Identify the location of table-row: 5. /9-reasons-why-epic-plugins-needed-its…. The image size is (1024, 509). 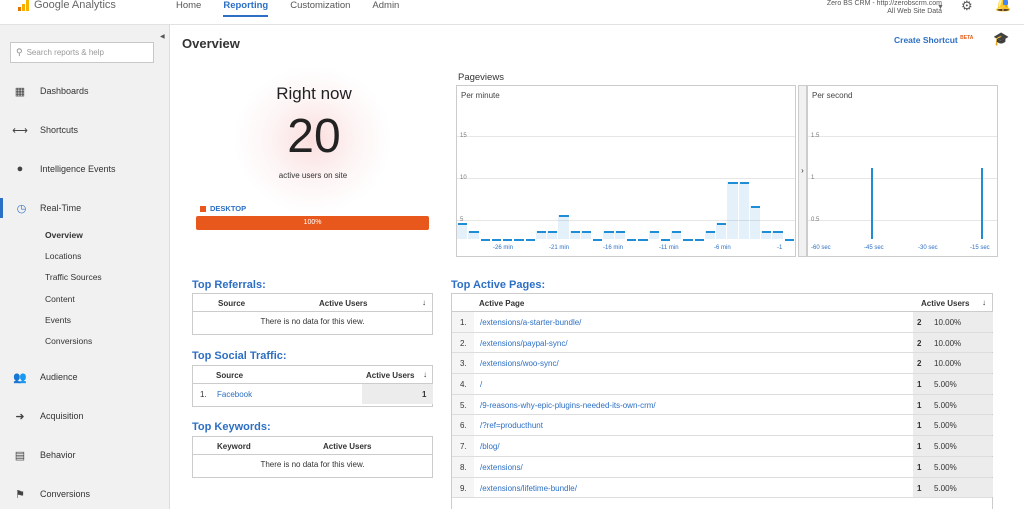
(722, 405).